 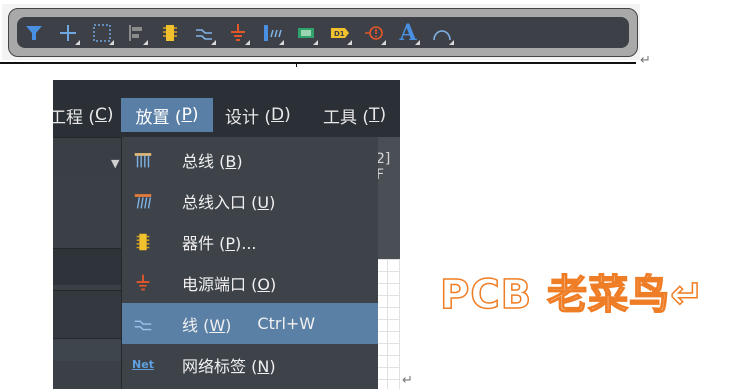 What do you see at coordinates (296, 64) in the screenshot?
I see `divider-tick` at bounding box center [296, 64].